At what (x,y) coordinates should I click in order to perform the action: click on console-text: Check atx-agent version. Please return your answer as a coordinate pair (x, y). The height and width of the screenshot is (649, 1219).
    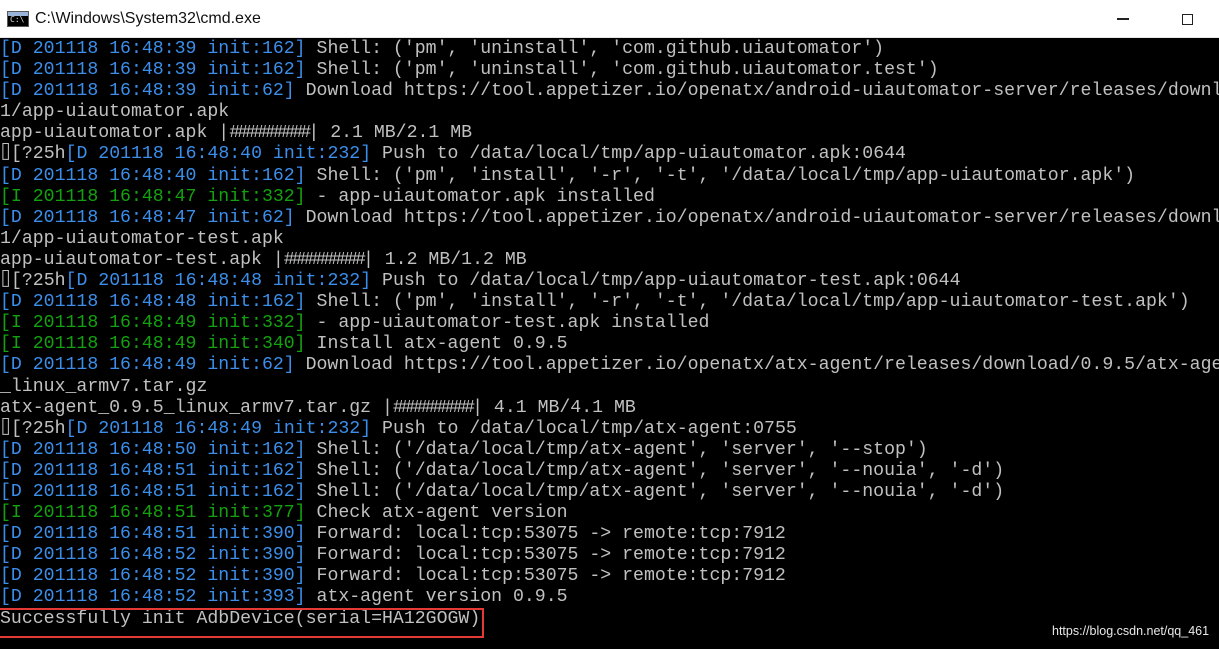
    Looking at the image, I should click on (436, 513).